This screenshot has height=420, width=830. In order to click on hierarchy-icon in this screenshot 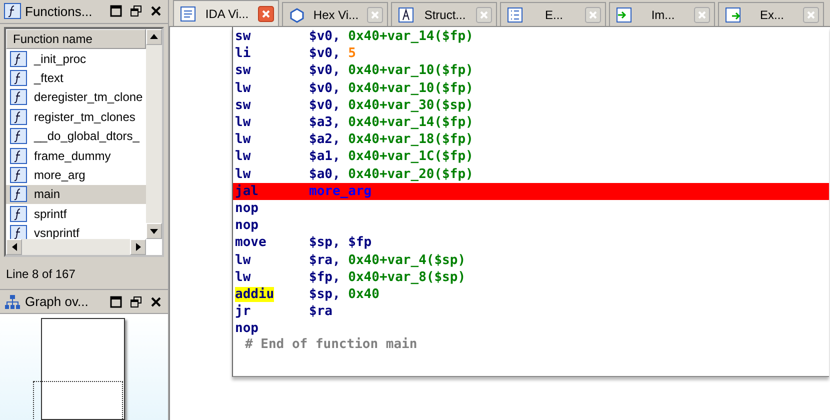, I will do `click(12, 302)`.